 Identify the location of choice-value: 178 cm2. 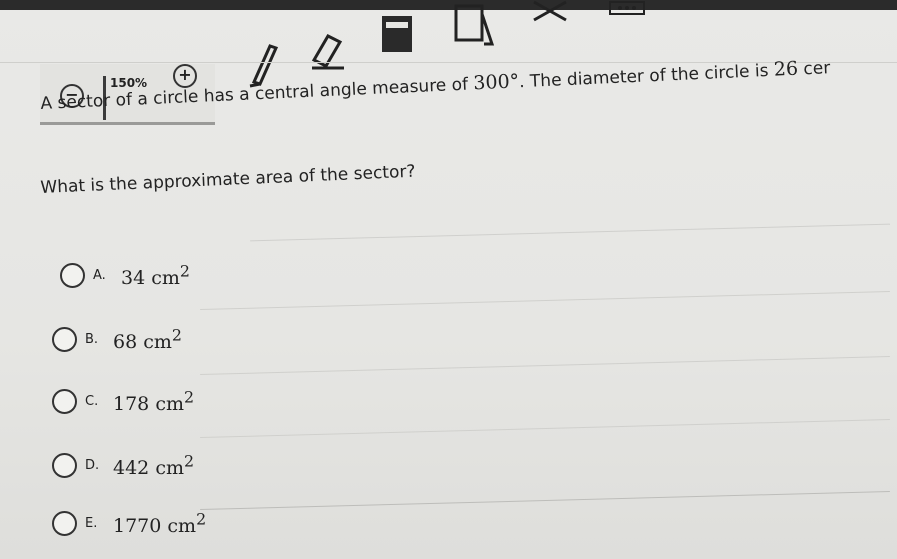
(154, 402).